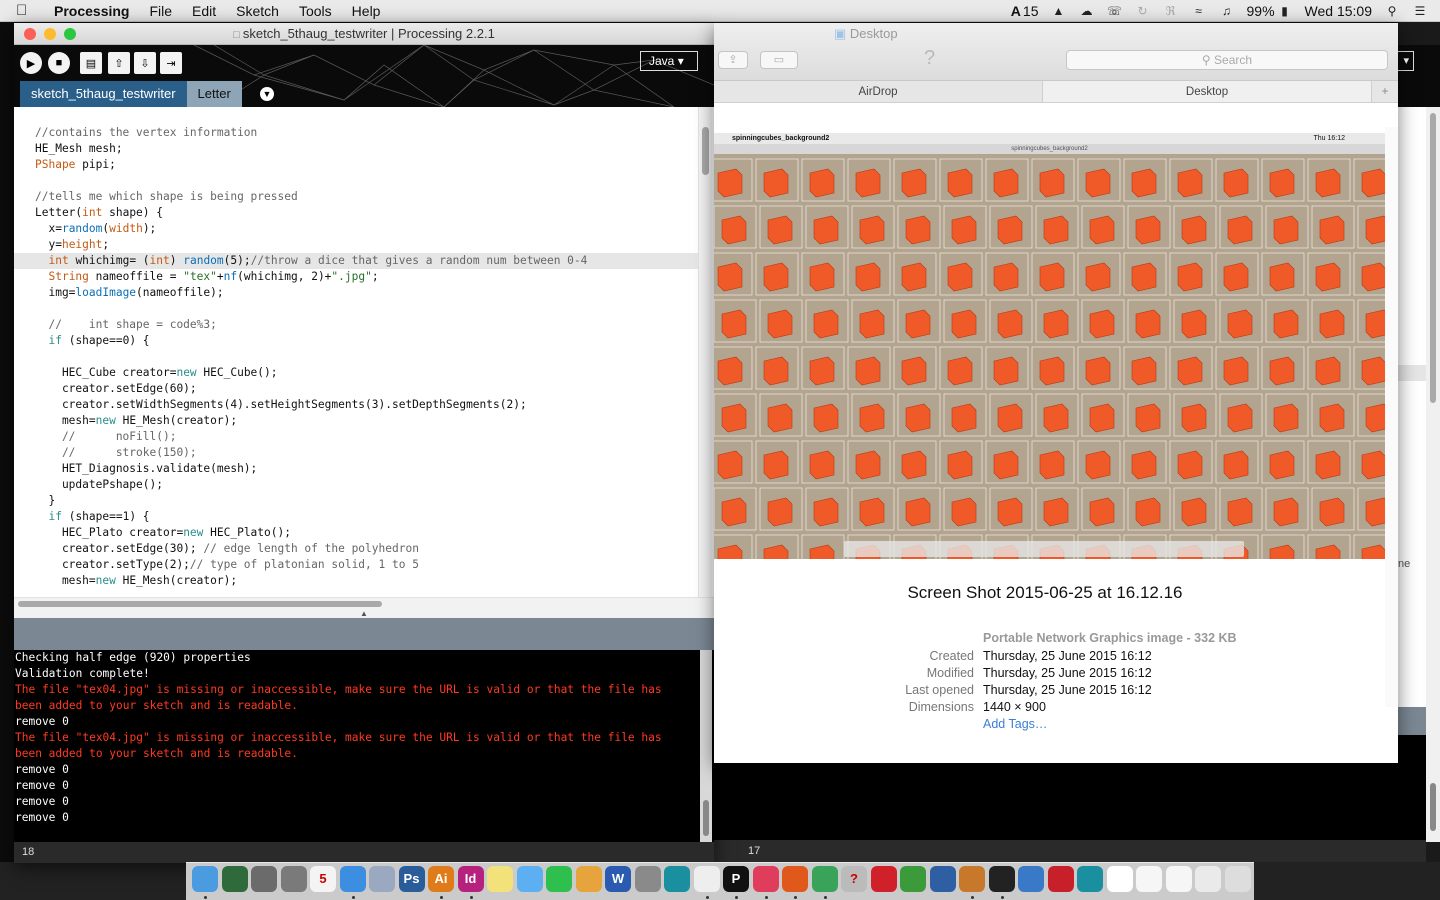 Image resolution: width=1440 pixels, height=900 pixels. Describe the element at coordinates (1391, 417) in the screenshot. I see `finder-scrollbar` at that location.